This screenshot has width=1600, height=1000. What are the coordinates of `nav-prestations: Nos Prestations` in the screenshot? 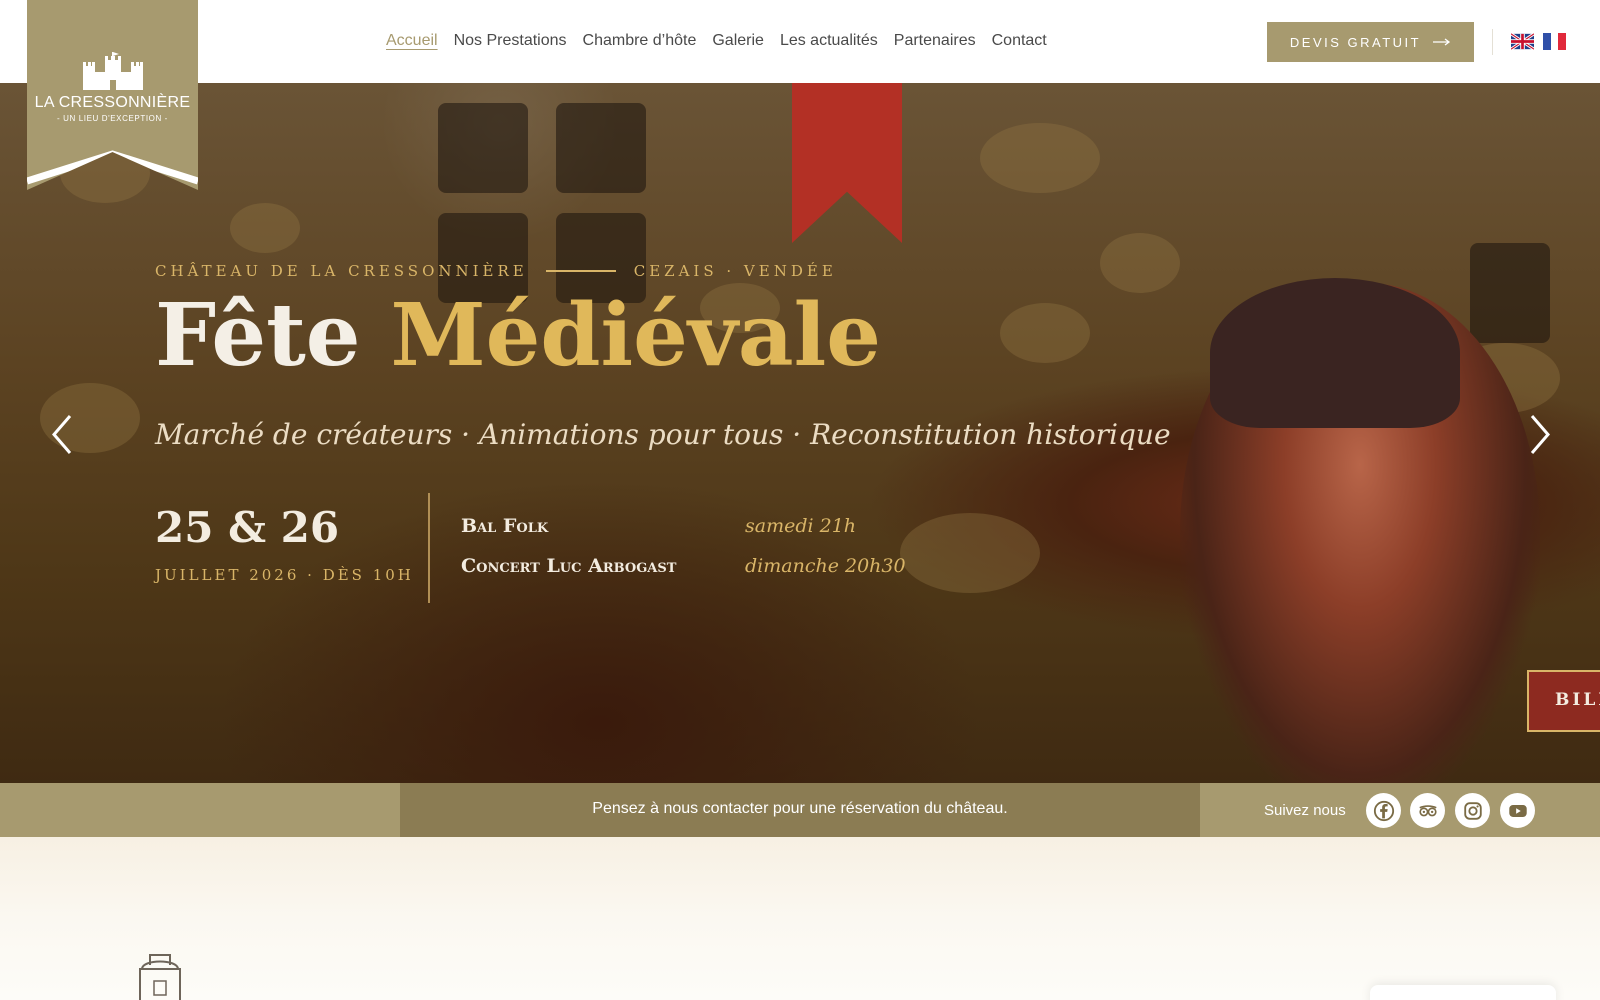 It's located at (510, 41).